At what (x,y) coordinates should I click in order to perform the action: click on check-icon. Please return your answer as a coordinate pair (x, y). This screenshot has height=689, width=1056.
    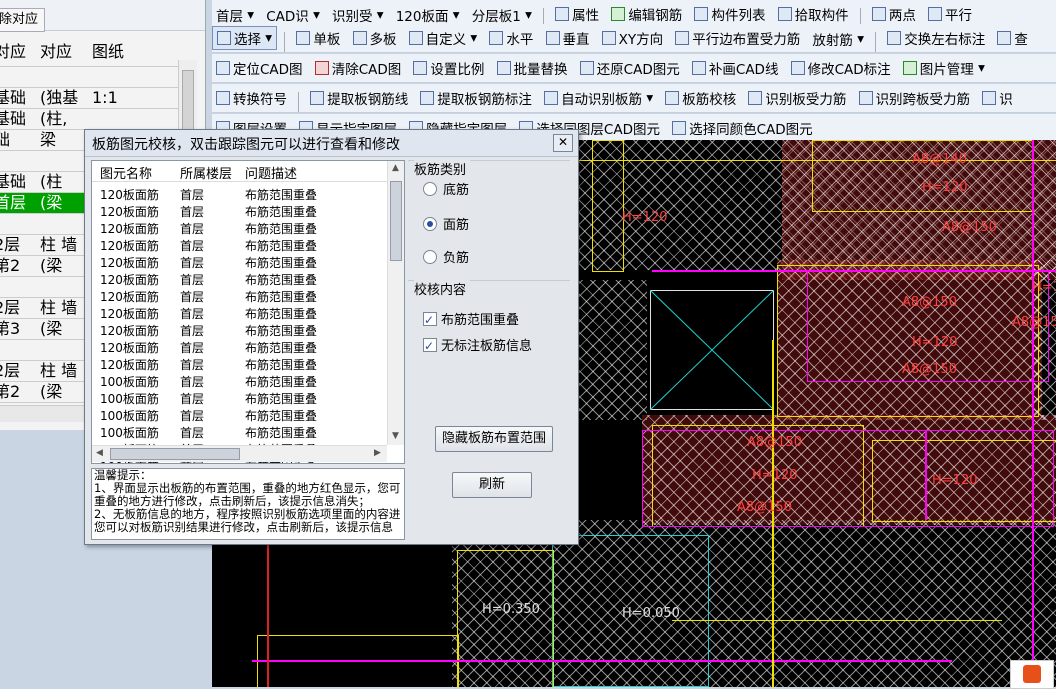
    Looking at the image, I should click on (1004, 38).